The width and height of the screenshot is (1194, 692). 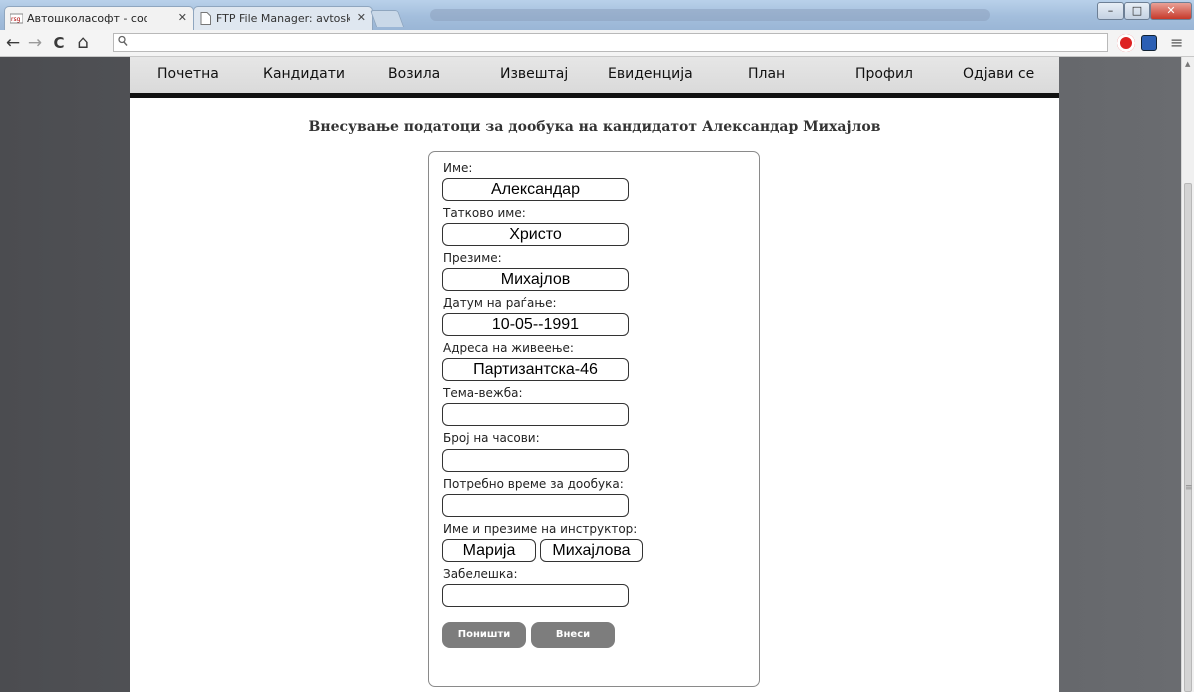 I want to click on page-icon, so click(x=205, y=18).